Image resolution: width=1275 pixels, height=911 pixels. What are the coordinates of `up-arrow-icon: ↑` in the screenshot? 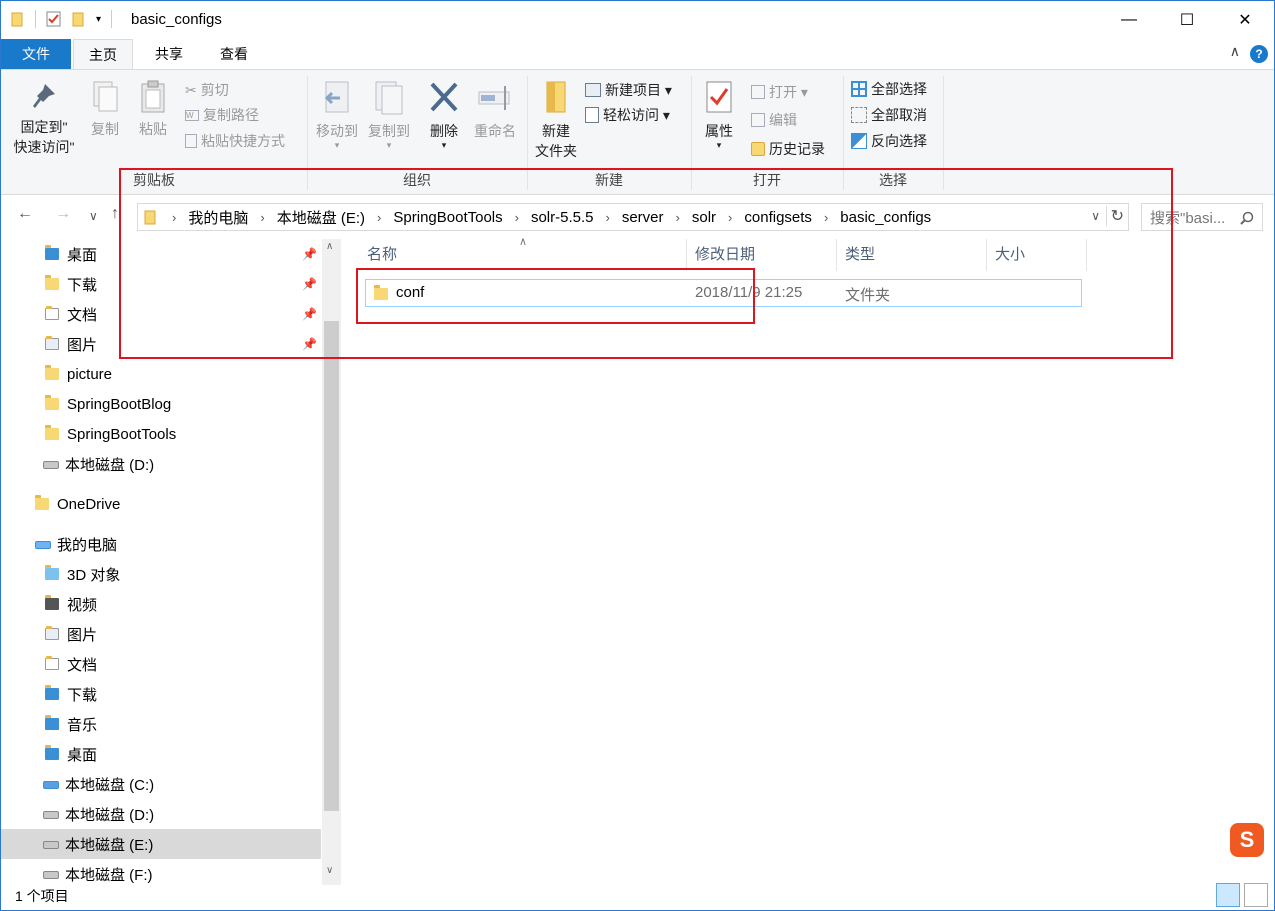 It's located at (115, 214).